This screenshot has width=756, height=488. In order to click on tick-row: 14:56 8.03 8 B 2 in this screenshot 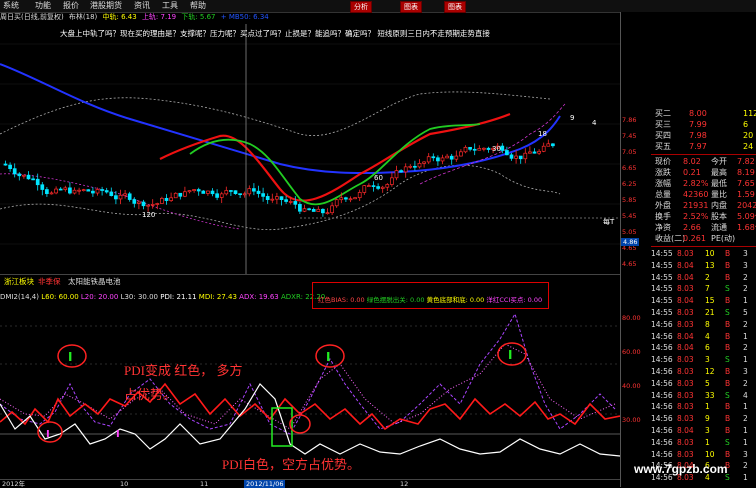, I will do `click(699, 324)`.